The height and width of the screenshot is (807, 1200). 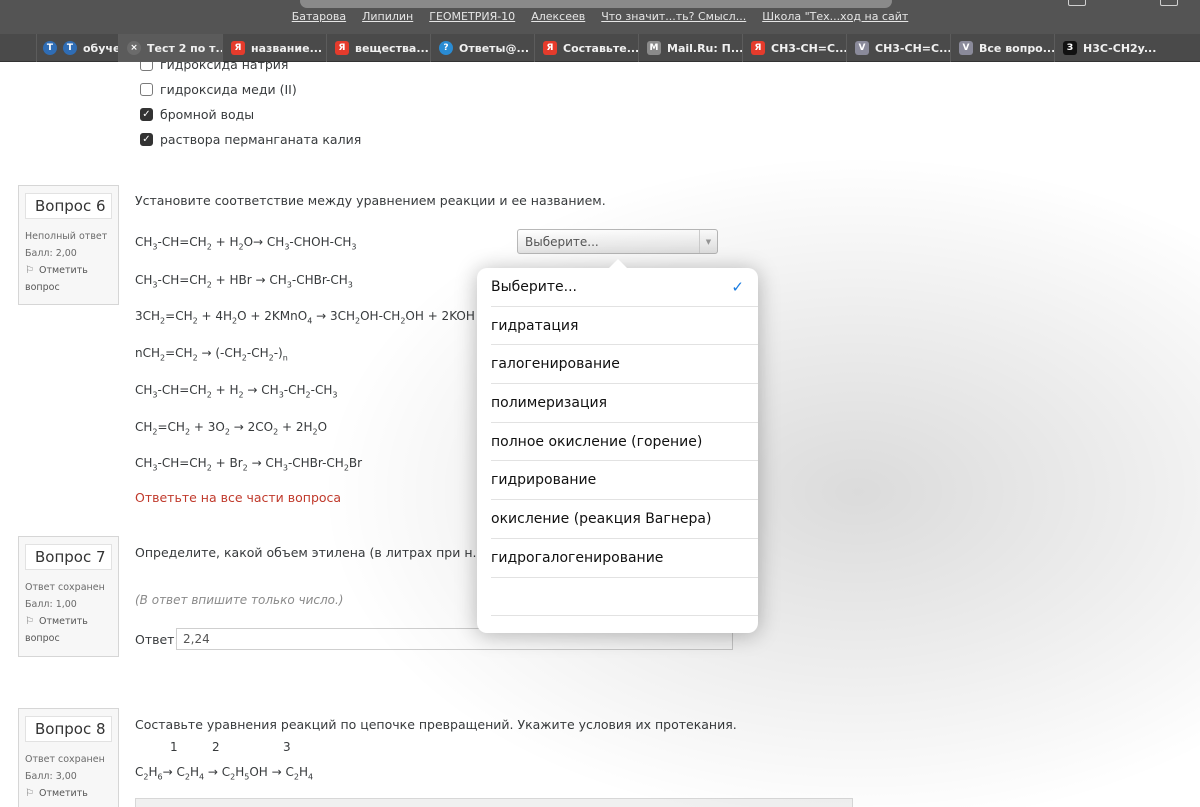 I want to click on dropdown-option: гидрогалогенирование, so click(x=624, y=558).